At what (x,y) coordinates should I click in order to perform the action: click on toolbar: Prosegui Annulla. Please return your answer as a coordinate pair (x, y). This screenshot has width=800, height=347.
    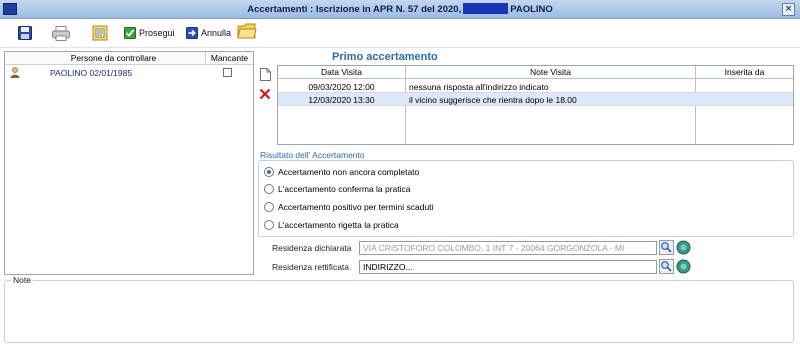
    Looking at the image, I should click on (400, 33).